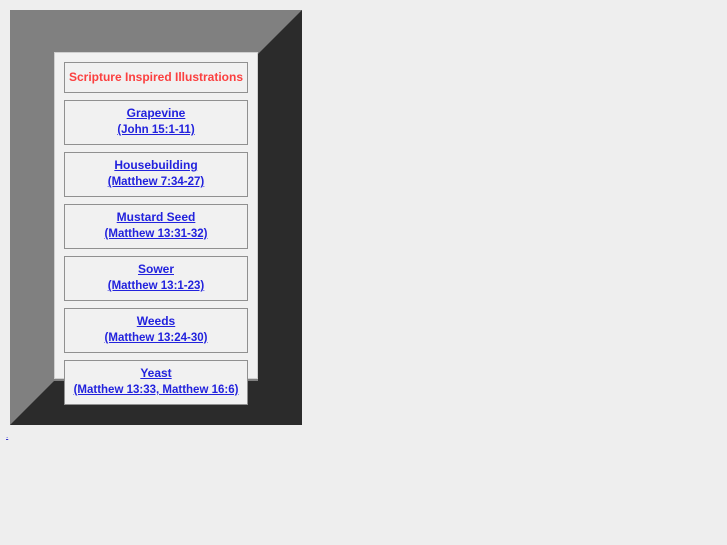 This screenshot has height=545, width=727. Describe the element at coordinates (156, 338) in the screenshot. I see `illustration-reference-weeds: (Matthew 13:24-30)` at that location.